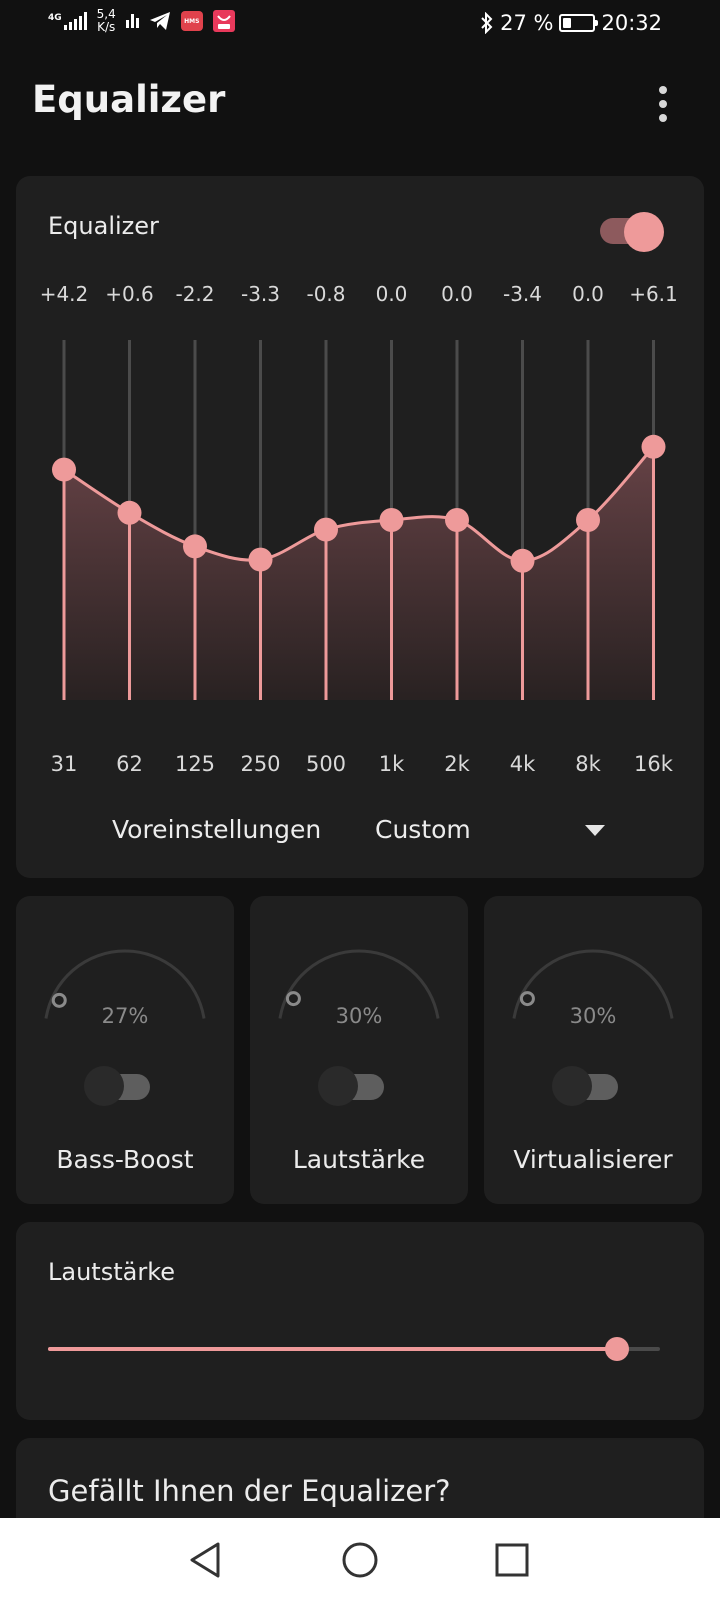  Describe the element at coordinates (588, 520) in the screenshot. I see `band-slider-thumb-8k` at that location.